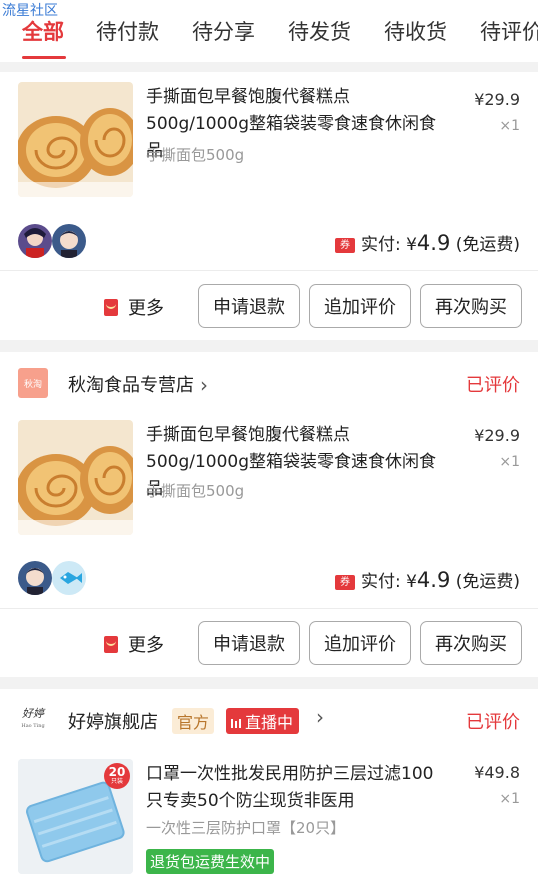 Image resolution: width=538 pixels, height=891 pixels. What do you see at coordinates (210, 861) in the screenshot?
I see `return-shipping-tag: 退货包运费生效中` at bounding box center [210, 861].